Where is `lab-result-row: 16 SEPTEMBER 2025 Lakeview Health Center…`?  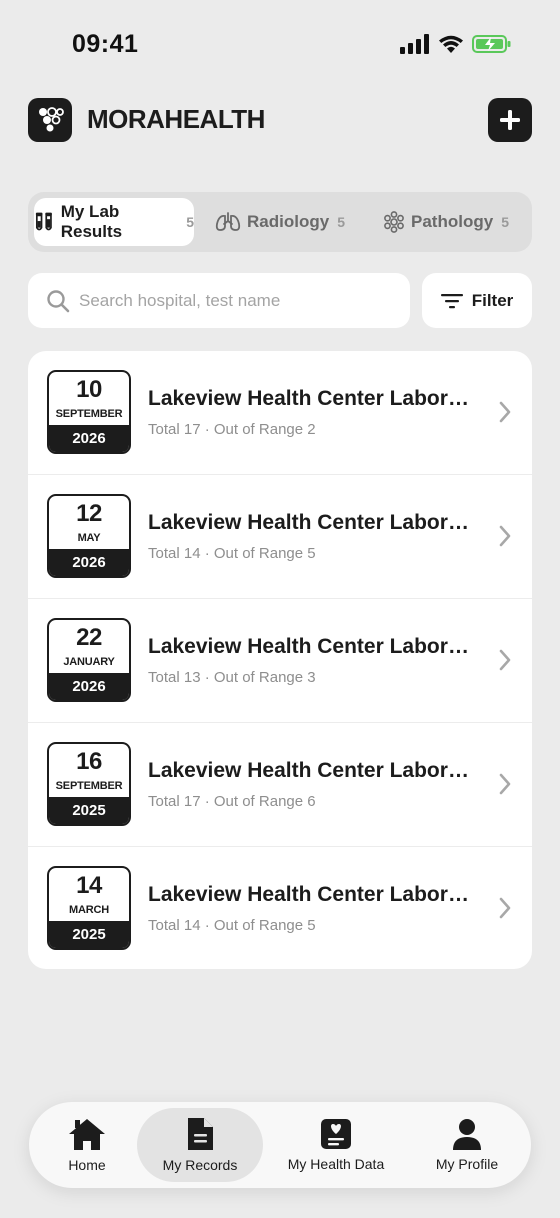 lab-result-row: 16 SEPTEMBER 2025 Lakeview Health Center… is located at coordinates (280, 785).